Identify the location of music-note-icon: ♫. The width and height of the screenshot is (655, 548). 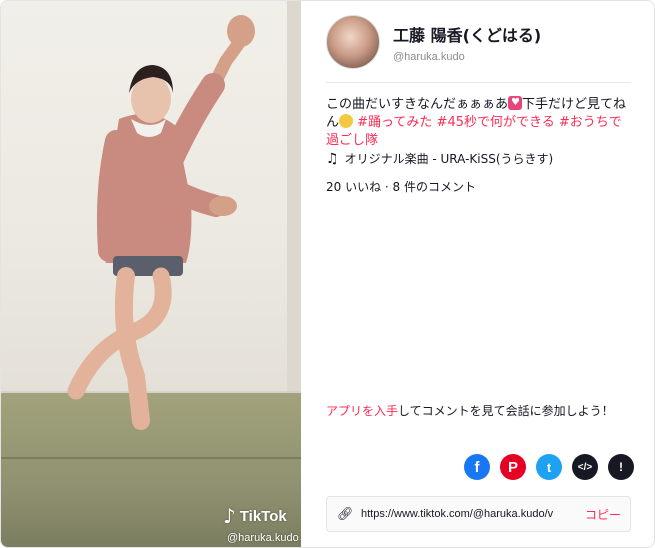
(332, 158).